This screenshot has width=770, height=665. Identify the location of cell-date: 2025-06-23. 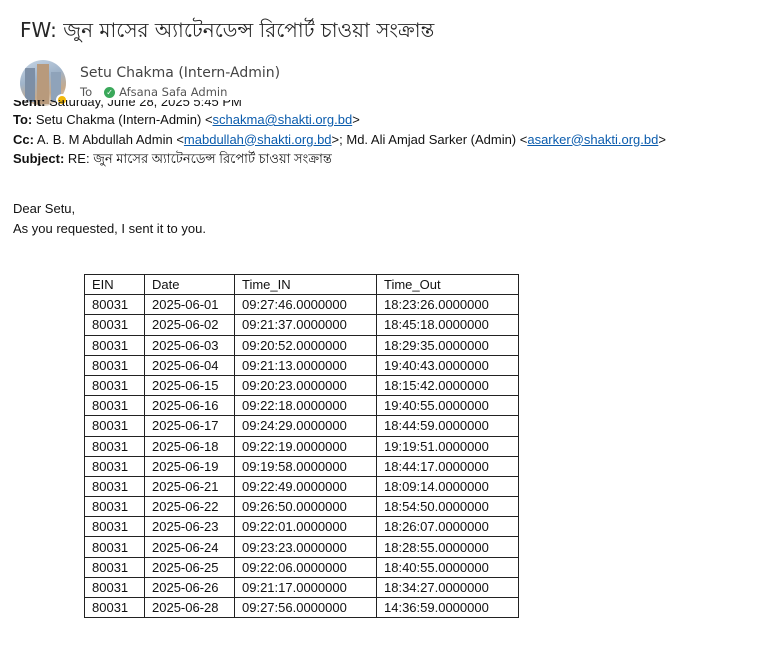
(189, 527).